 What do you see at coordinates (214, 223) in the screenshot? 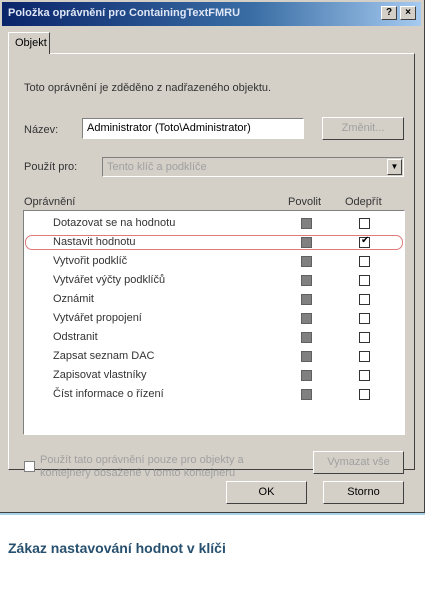
I see `permission-row: Dotazovat se na hodnotu` at bounding box center [214, 223].